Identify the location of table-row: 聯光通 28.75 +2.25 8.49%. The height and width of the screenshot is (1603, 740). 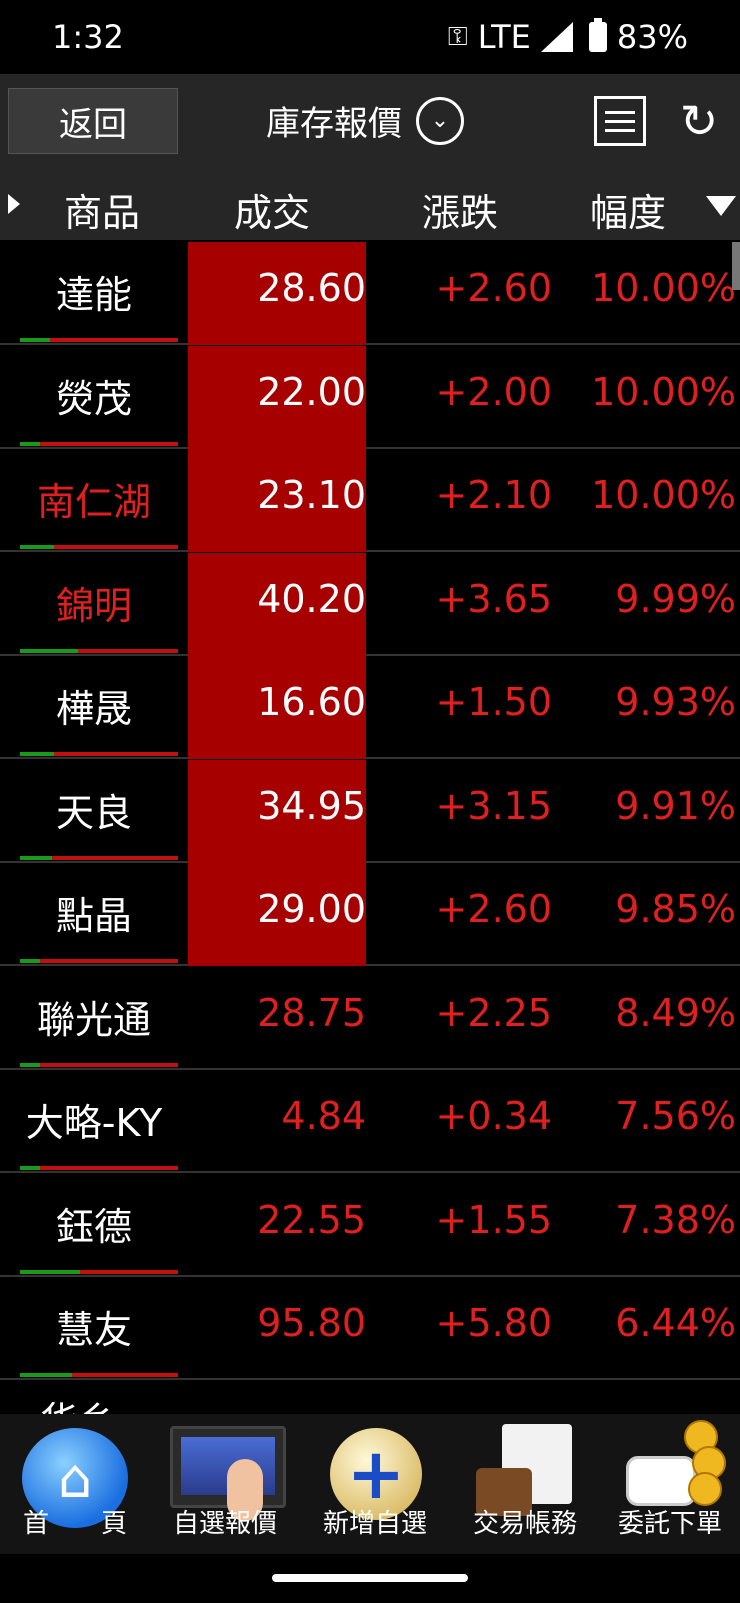
(370, 1018).